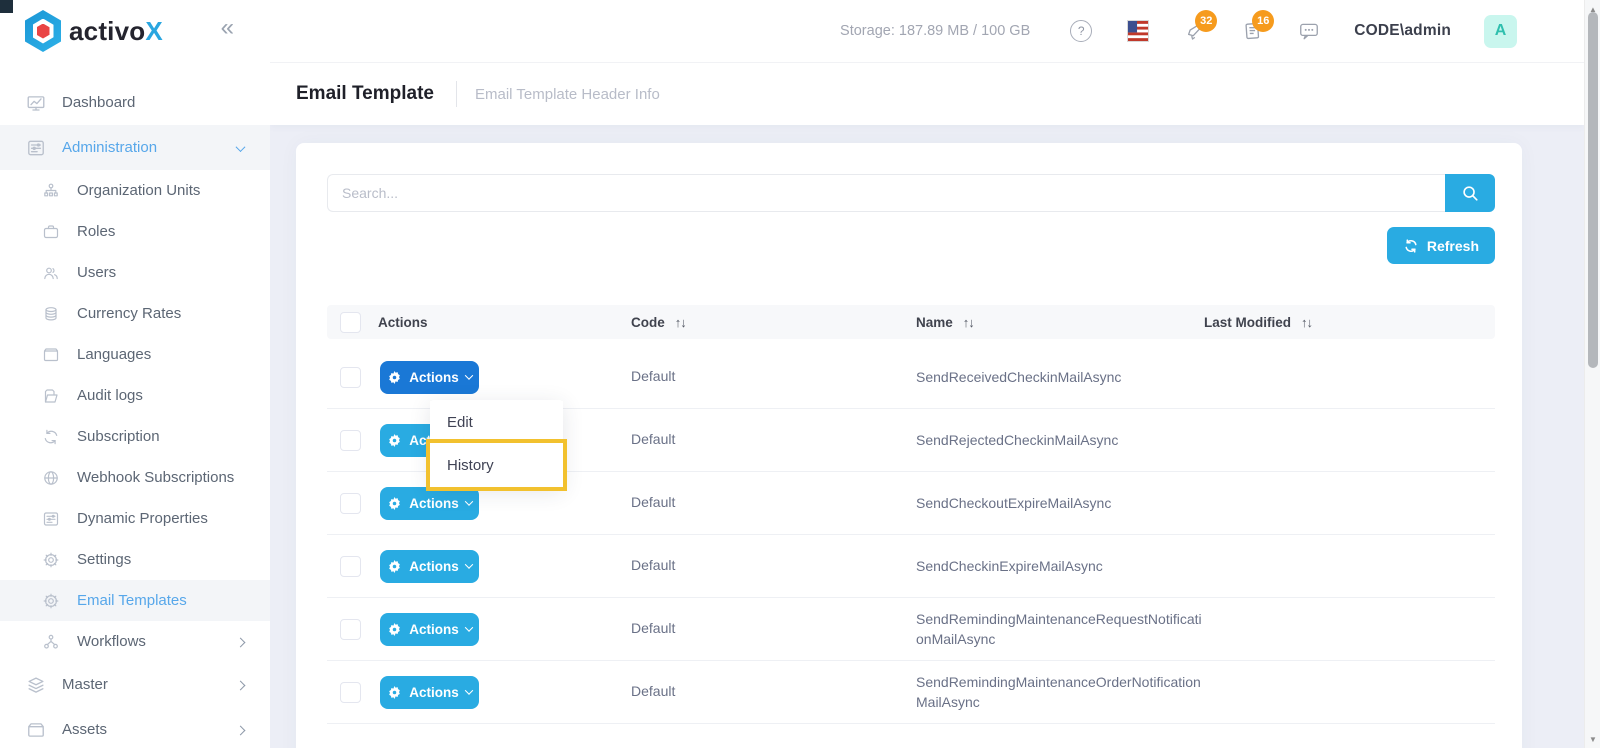 The height and width of the screenshot is (748, 1600). I want to click on table-header-row: Actions Code ↑↓ Name ↑↓ Last Modified ↑↓, so click(911, 322).